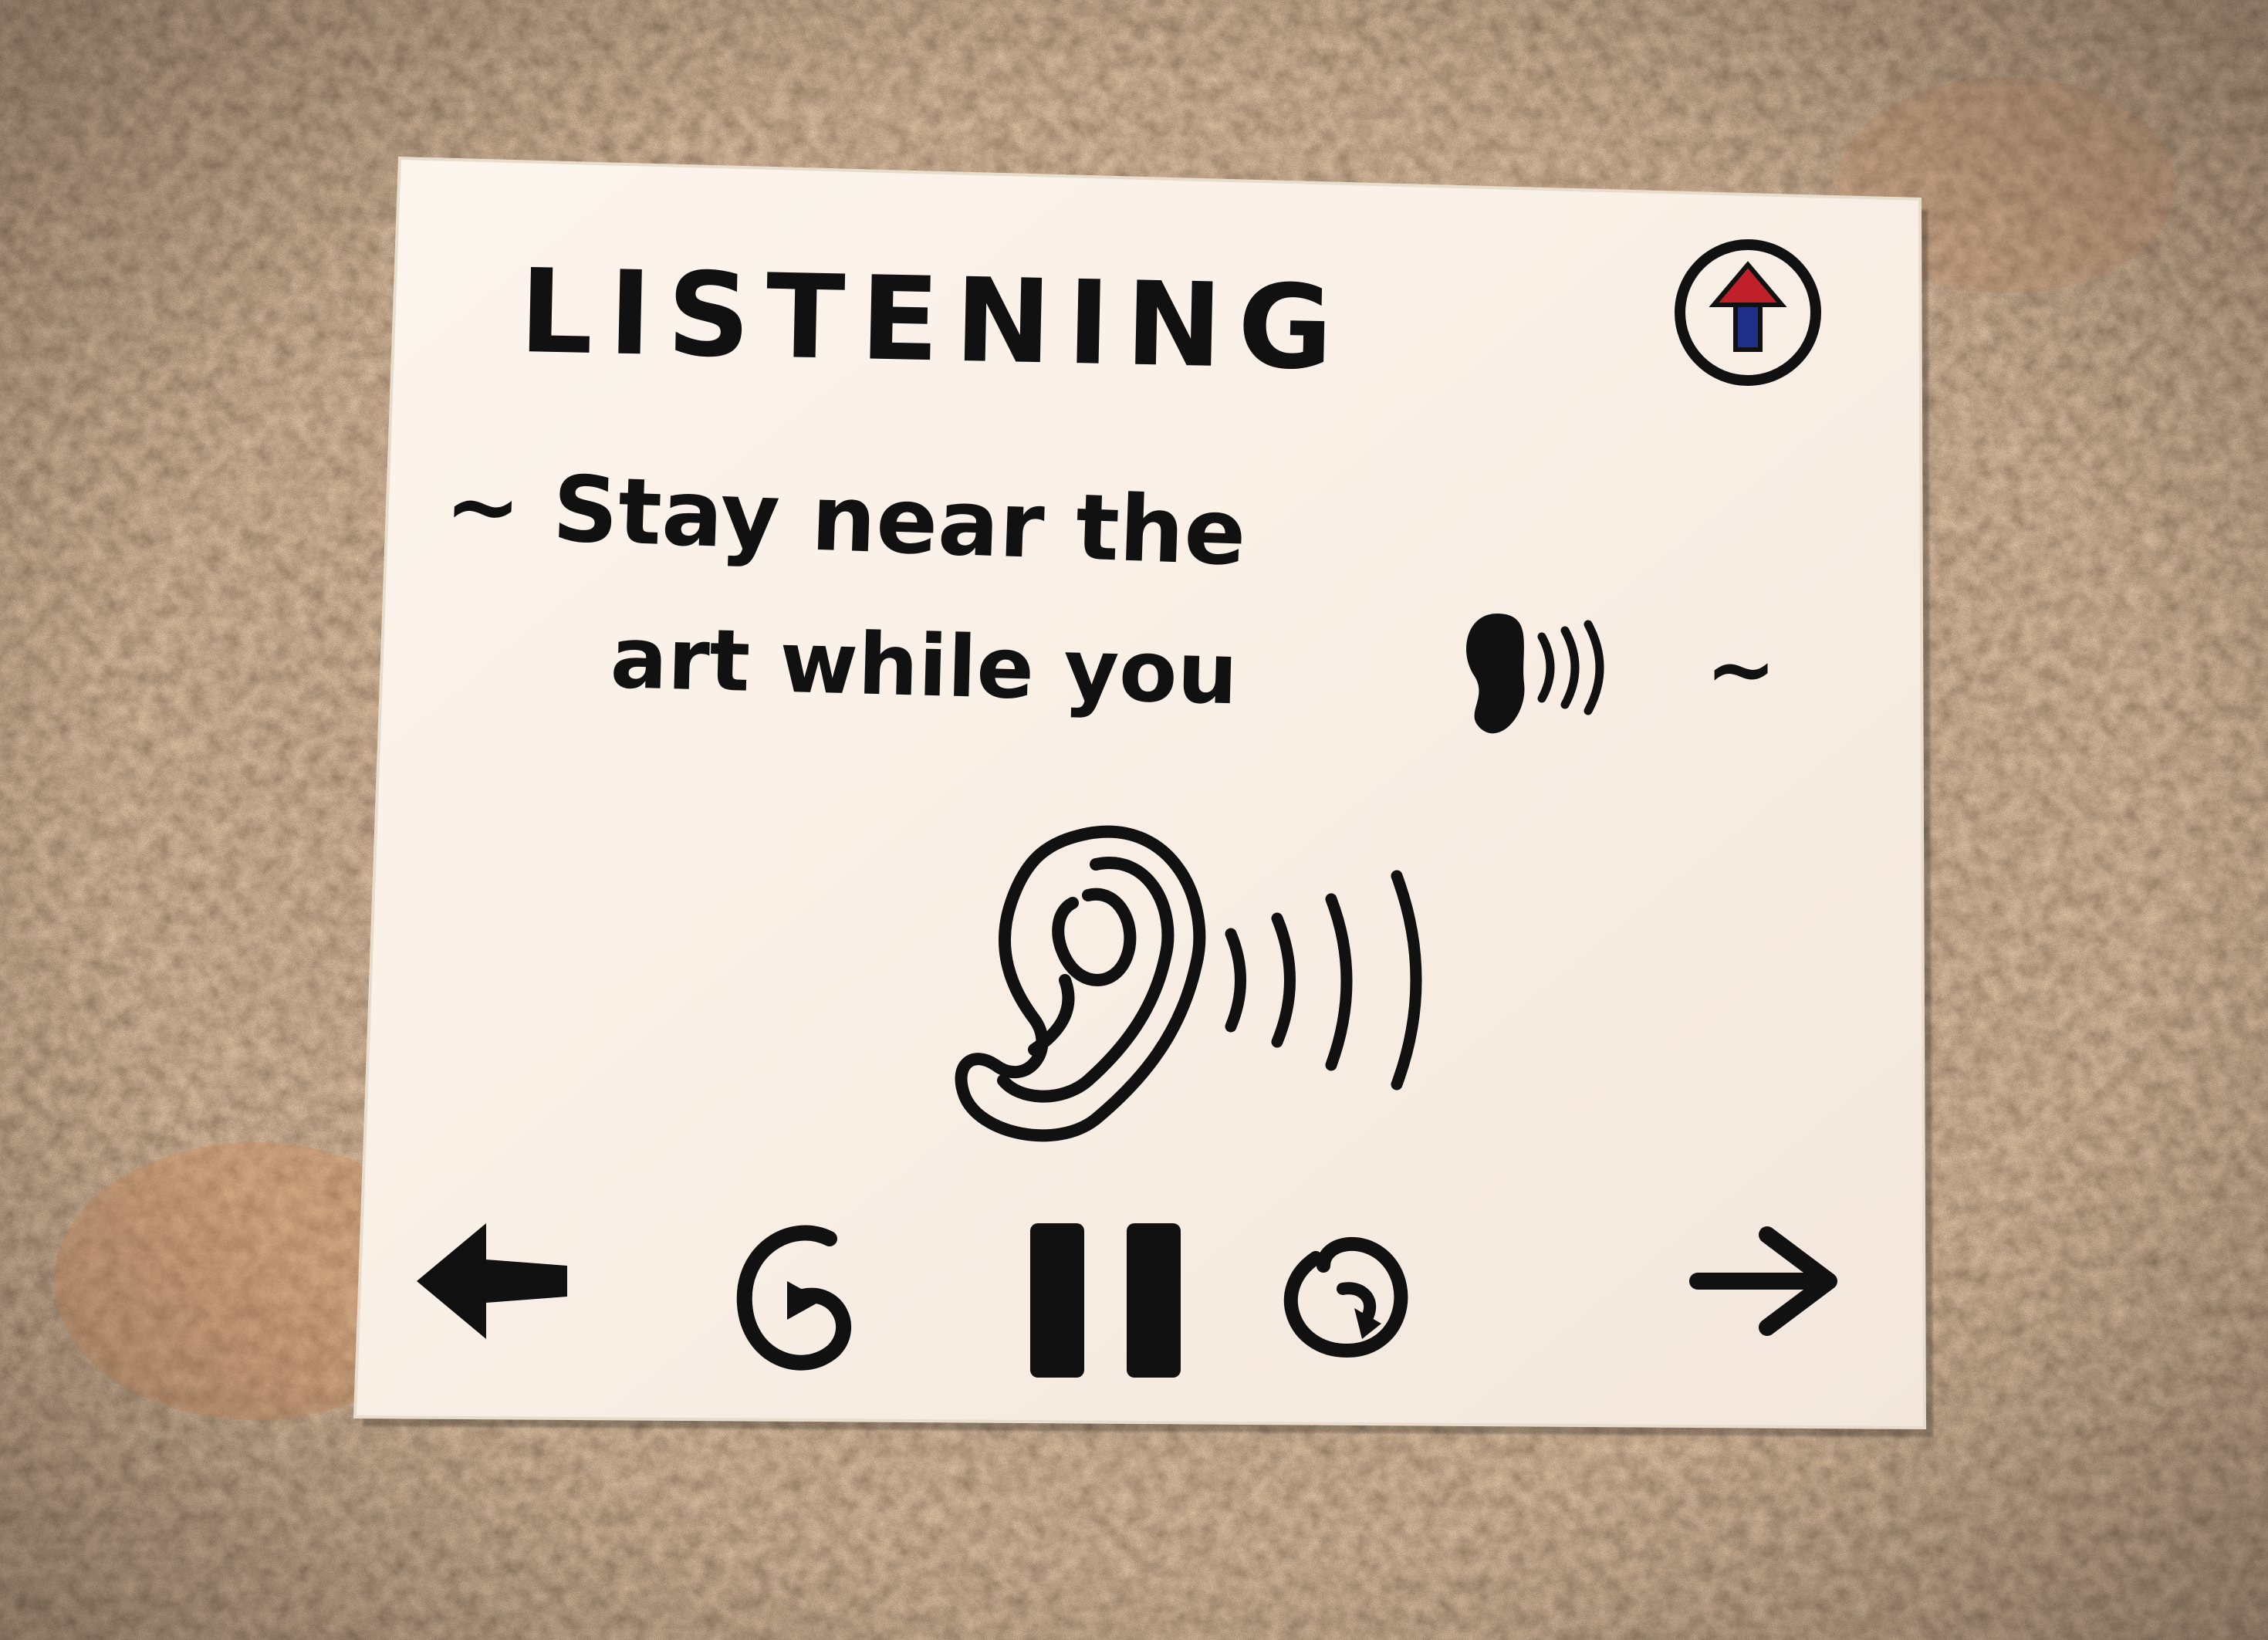 The height and width of the screenshot is (1640, 2268). I want to click on instruction-line-2: art while you, so click(924, 665).